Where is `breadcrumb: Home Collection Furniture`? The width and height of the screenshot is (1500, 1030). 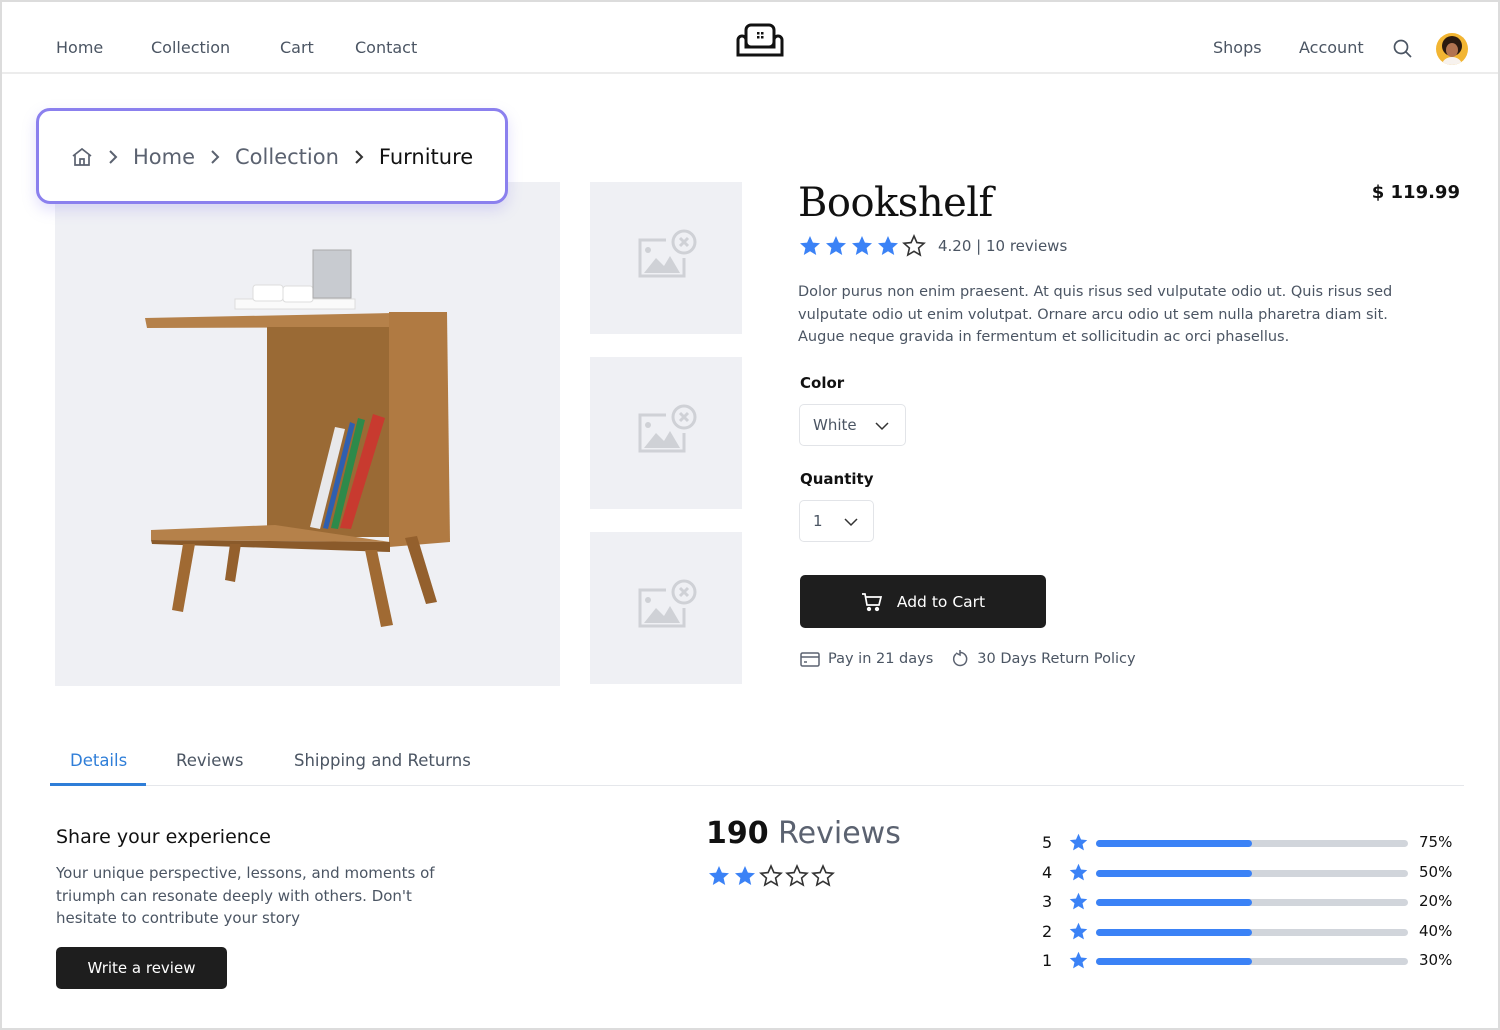
breadcrumb: Home Collection Furniture is located at coordinates (272, 156).